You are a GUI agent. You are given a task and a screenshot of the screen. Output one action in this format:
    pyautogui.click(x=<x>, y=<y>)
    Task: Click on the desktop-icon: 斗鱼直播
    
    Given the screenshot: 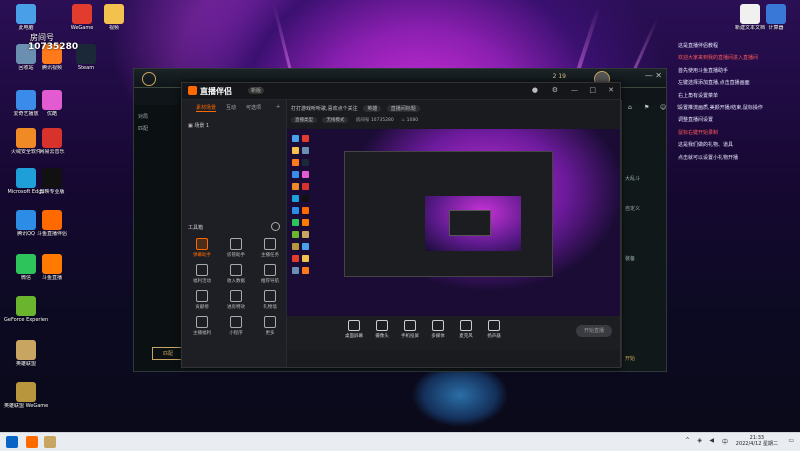 What is the action you would take?
    pyautogui.click(x=52, y=267)
    